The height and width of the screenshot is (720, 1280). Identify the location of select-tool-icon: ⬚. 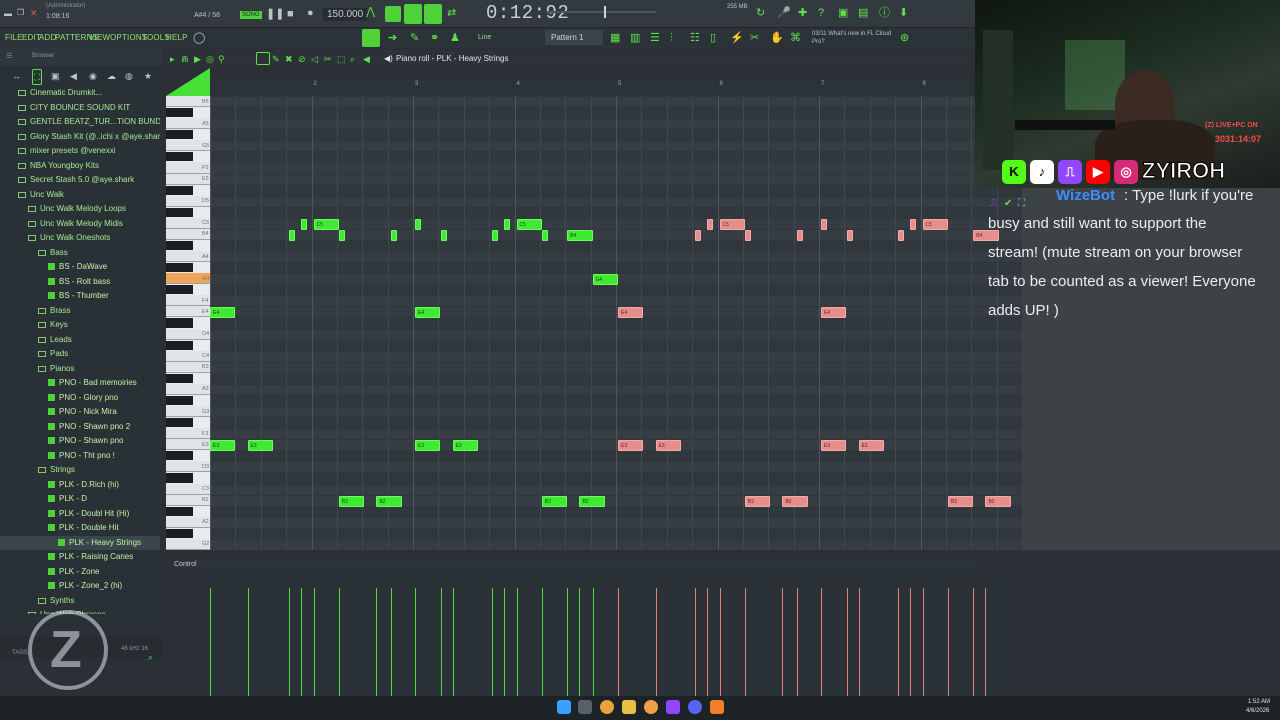
(341, 59).